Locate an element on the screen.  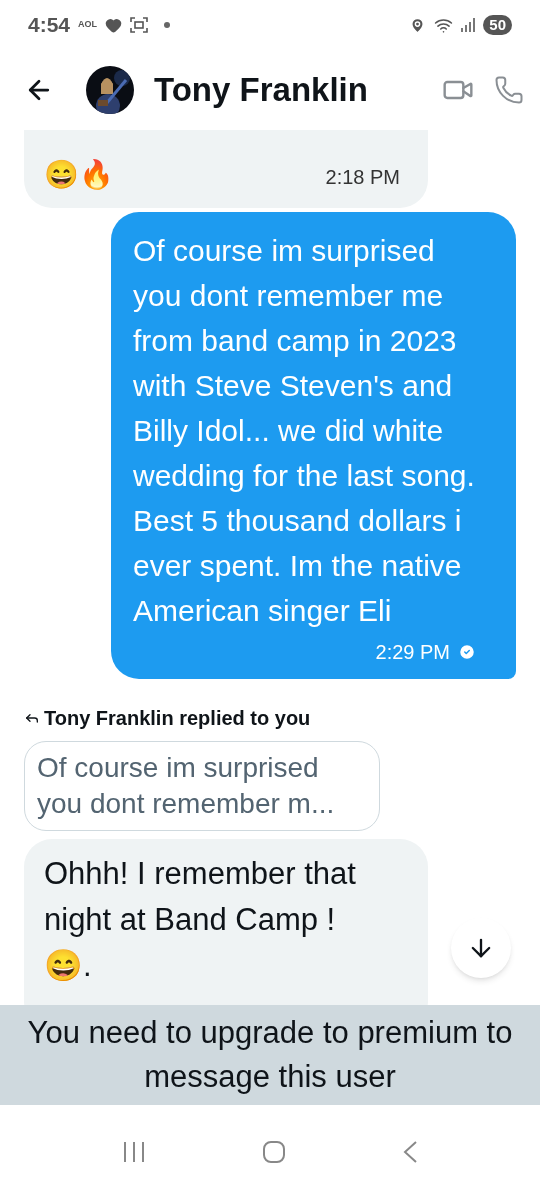
message-text: Ohhh! I remember that night at Band Camp ! is located at coordinates (200, 897).